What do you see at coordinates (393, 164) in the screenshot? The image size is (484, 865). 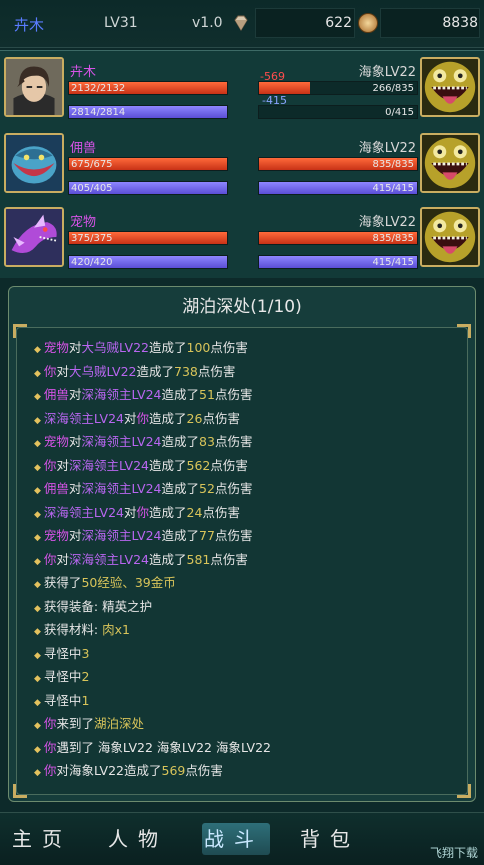 I see `enemy-hp-text: 835/835` at bounding box center [393, 164].